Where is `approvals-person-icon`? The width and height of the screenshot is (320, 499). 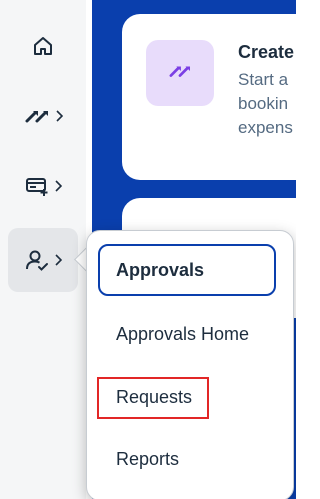
approvals-person-icon is located at coordinates (37, 260).